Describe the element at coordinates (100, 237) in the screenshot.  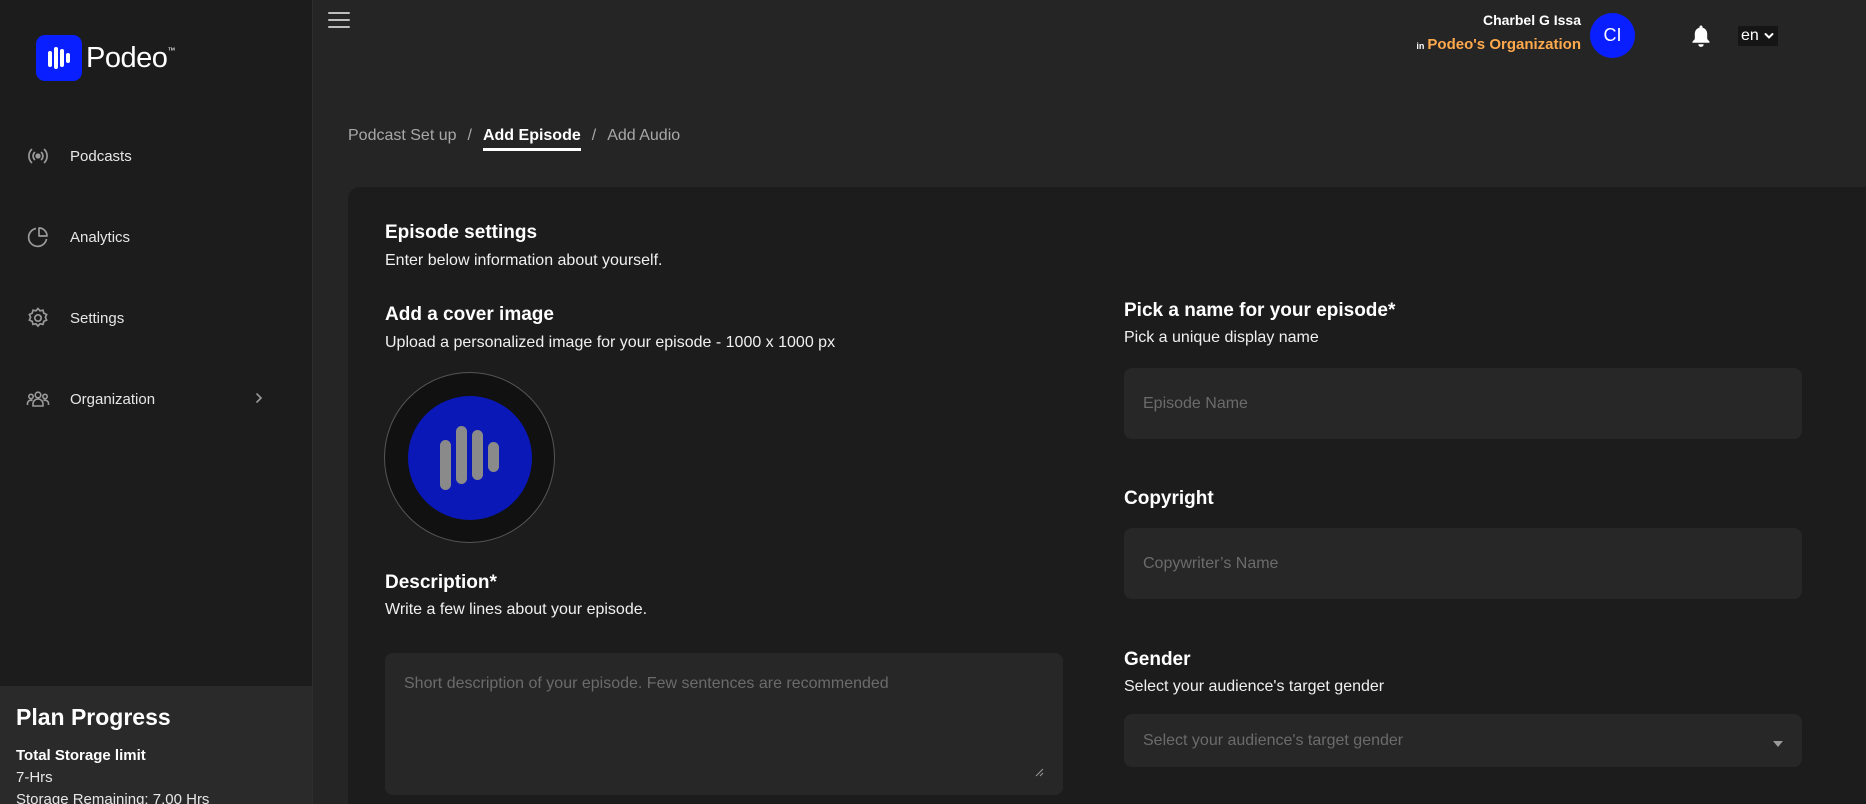
I see `sidebar-item-label: Analytics` at that location.